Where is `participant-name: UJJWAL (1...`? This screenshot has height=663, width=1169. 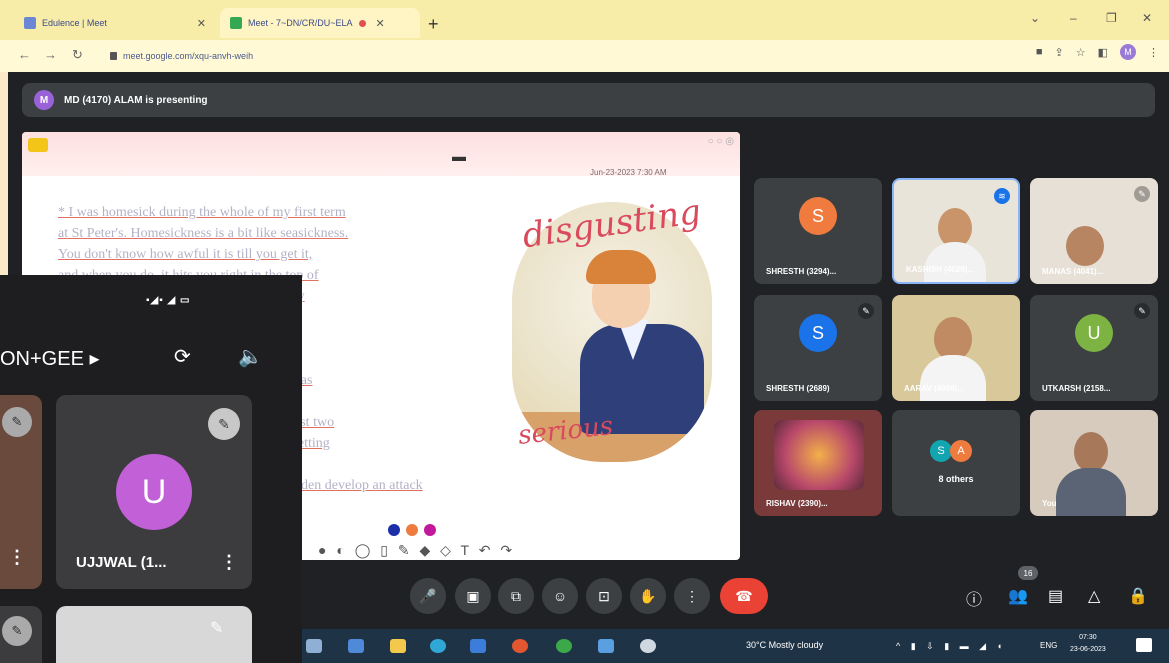 participant-name: UJJWAL (1... is located at coordinates (121, 562).